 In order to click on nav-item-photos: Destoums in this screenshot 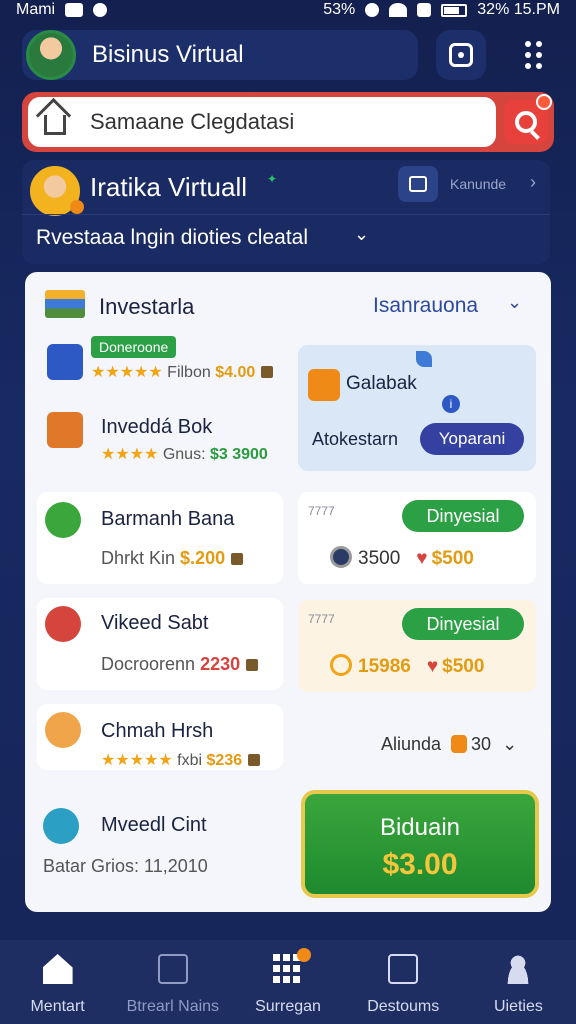, I will do `click(403, 982)`.